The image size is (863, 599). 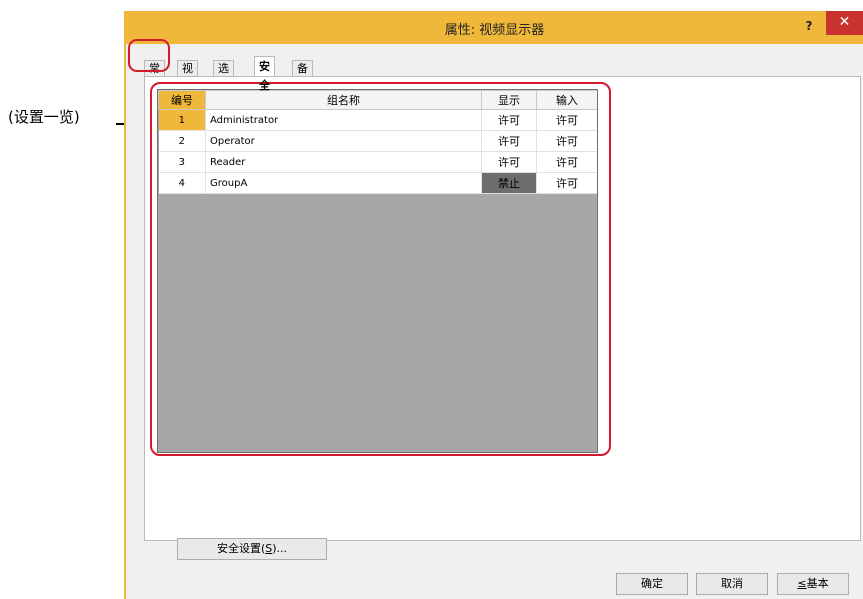 I want to click on settings-list-callout: (设置一览), so click(x=44, y=117).